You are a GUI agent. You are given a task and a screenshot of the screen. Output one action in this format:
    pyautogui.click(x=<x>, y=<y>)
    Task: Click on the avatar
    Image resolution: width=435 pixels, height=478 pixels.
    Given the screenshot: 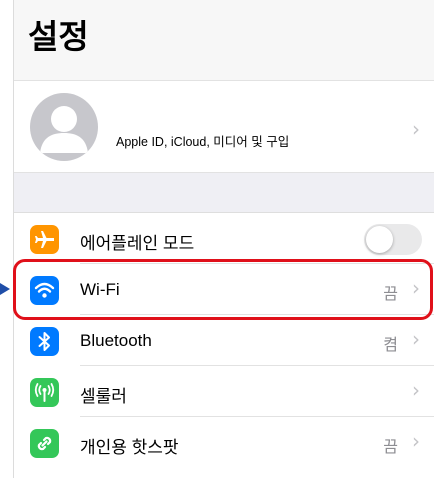 What is the action you would take?
    pyautogui.click(x=64, y=127)
    